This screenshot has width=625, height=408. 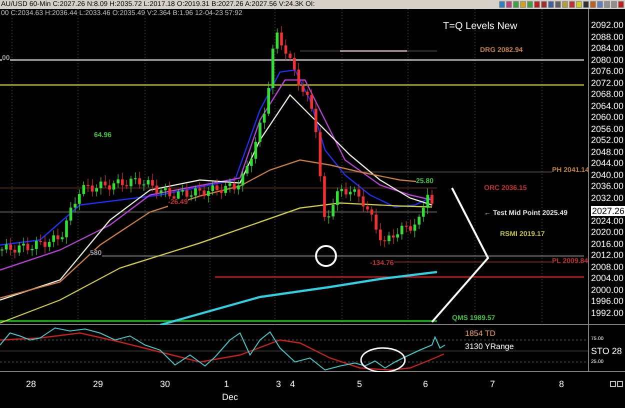 I want to click on date-label: 6, so click(x=425, y=384).